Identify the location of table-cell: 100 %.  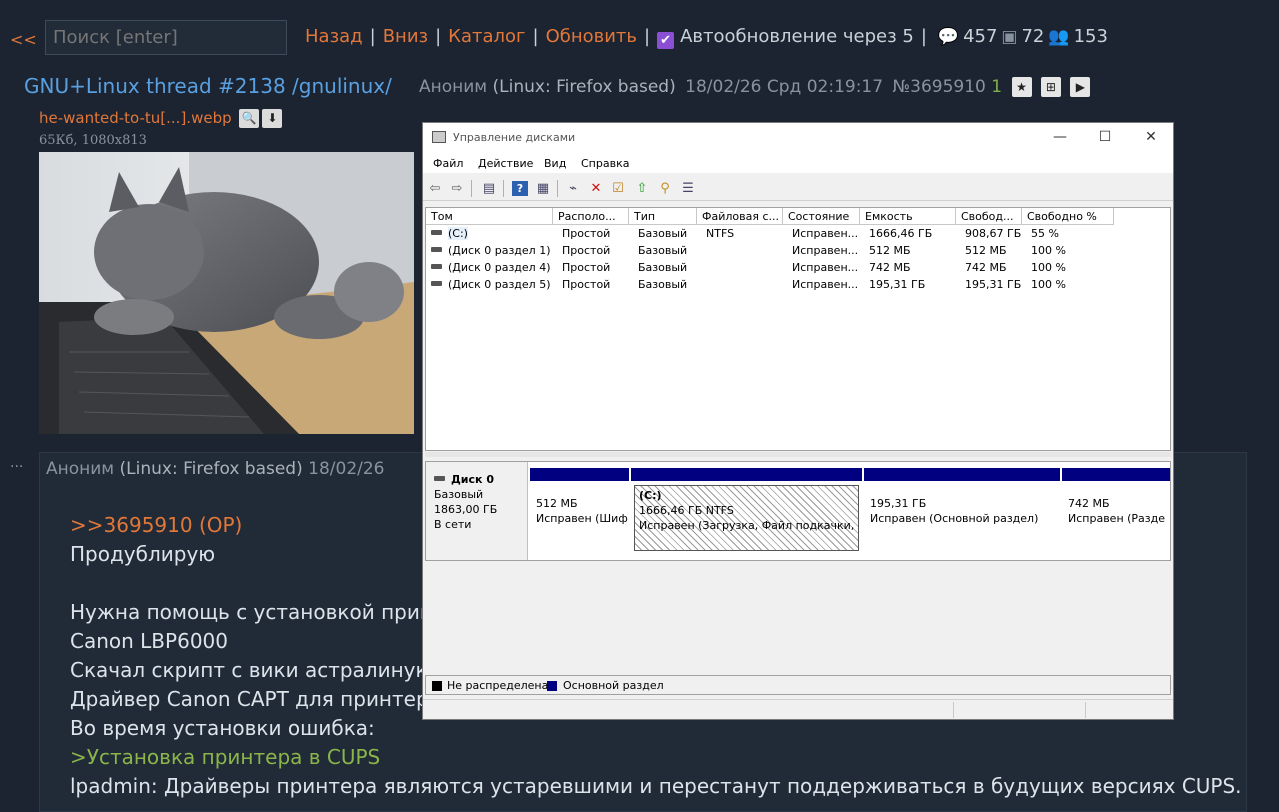
(1048, 267).